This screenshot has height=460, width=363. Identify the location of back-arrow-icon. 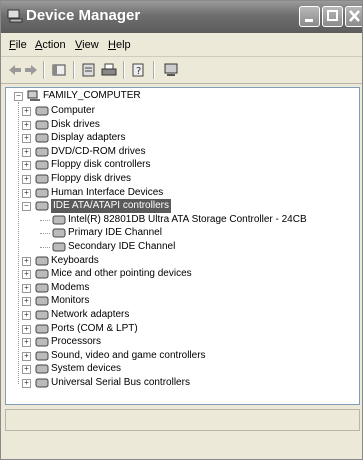
(15, 70).